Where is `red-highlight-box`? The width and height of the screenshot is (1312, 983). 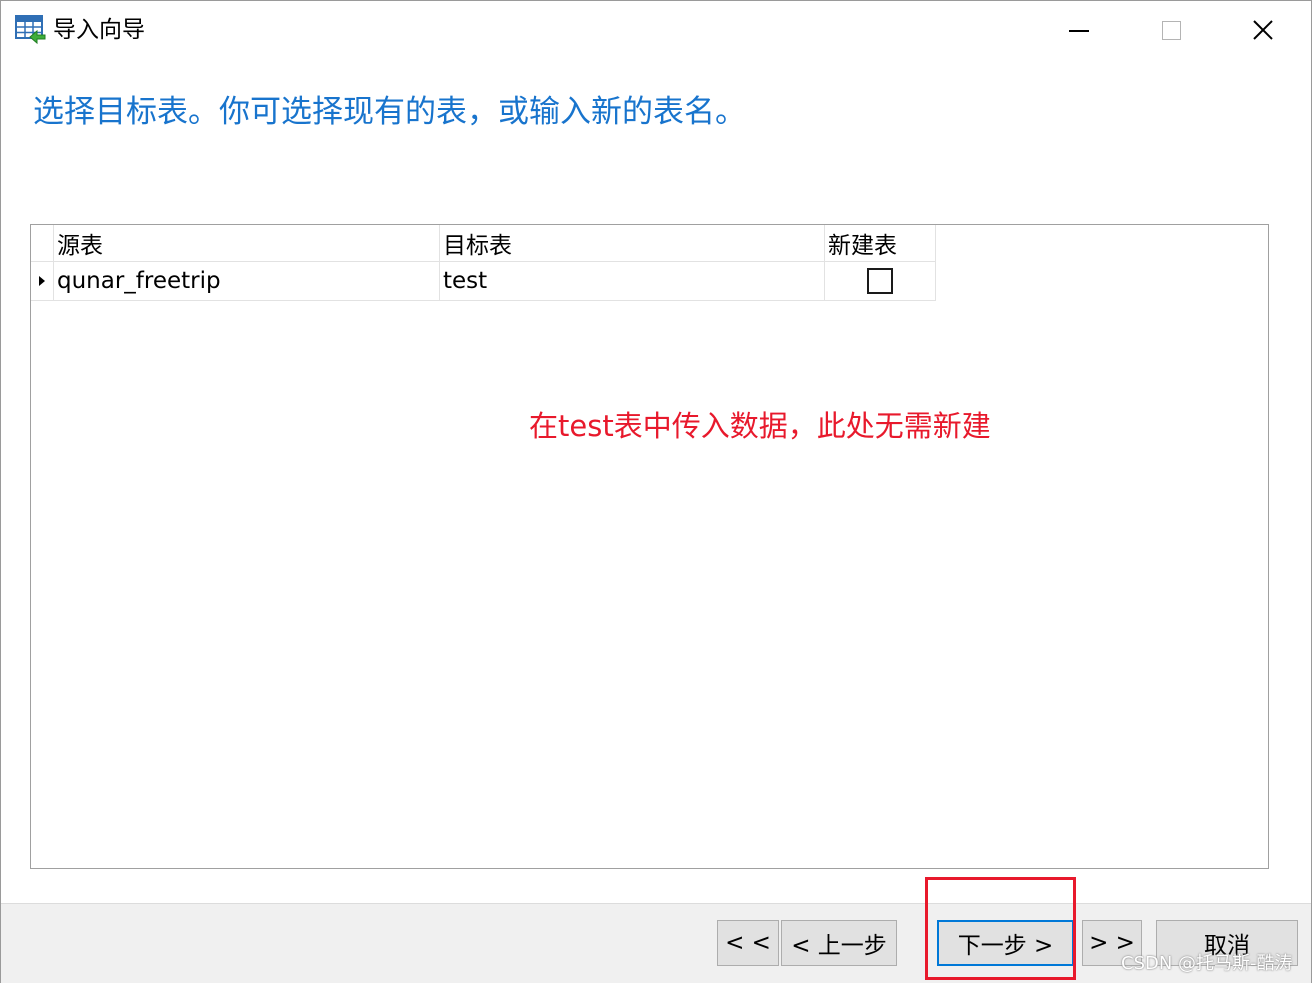
red-highlight-box is located at coordinates (1000, 928).